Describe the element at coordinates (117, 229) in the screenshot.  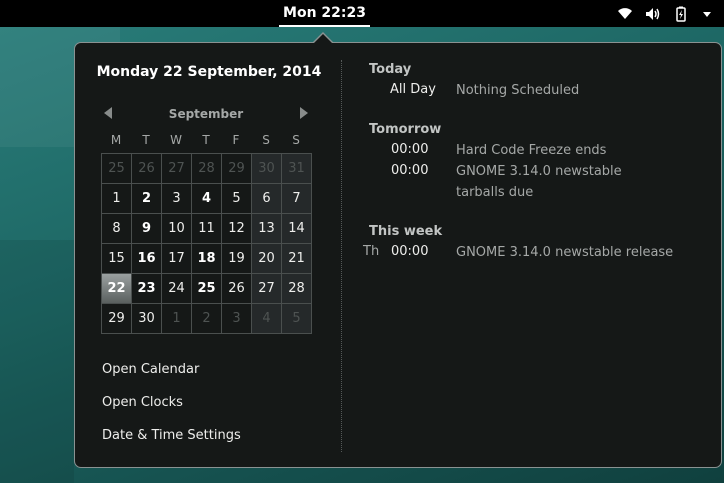
I see `calendar-day: 8` at that location.